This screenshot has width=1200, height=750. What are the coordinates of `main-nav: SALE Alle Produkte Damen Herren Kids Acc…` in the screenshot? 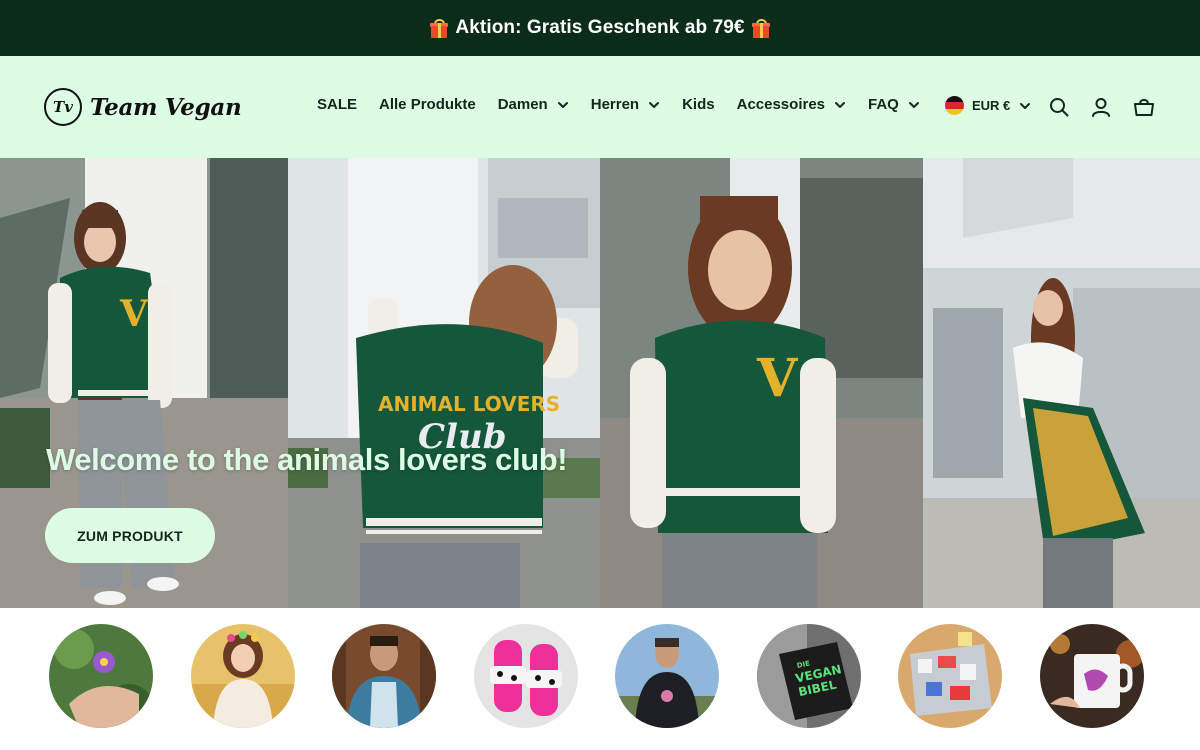 It's located at (629, 104).